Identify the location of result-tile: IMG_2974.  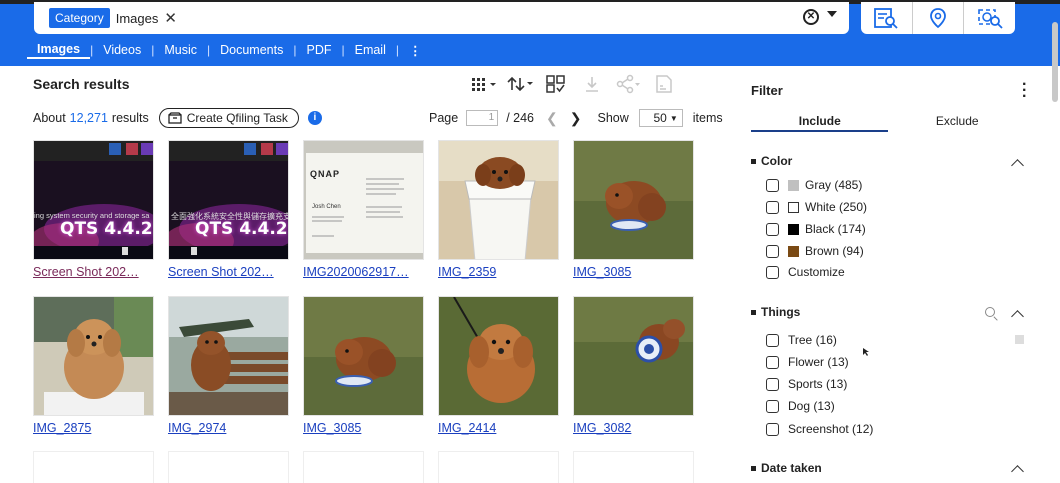
(228, 365).